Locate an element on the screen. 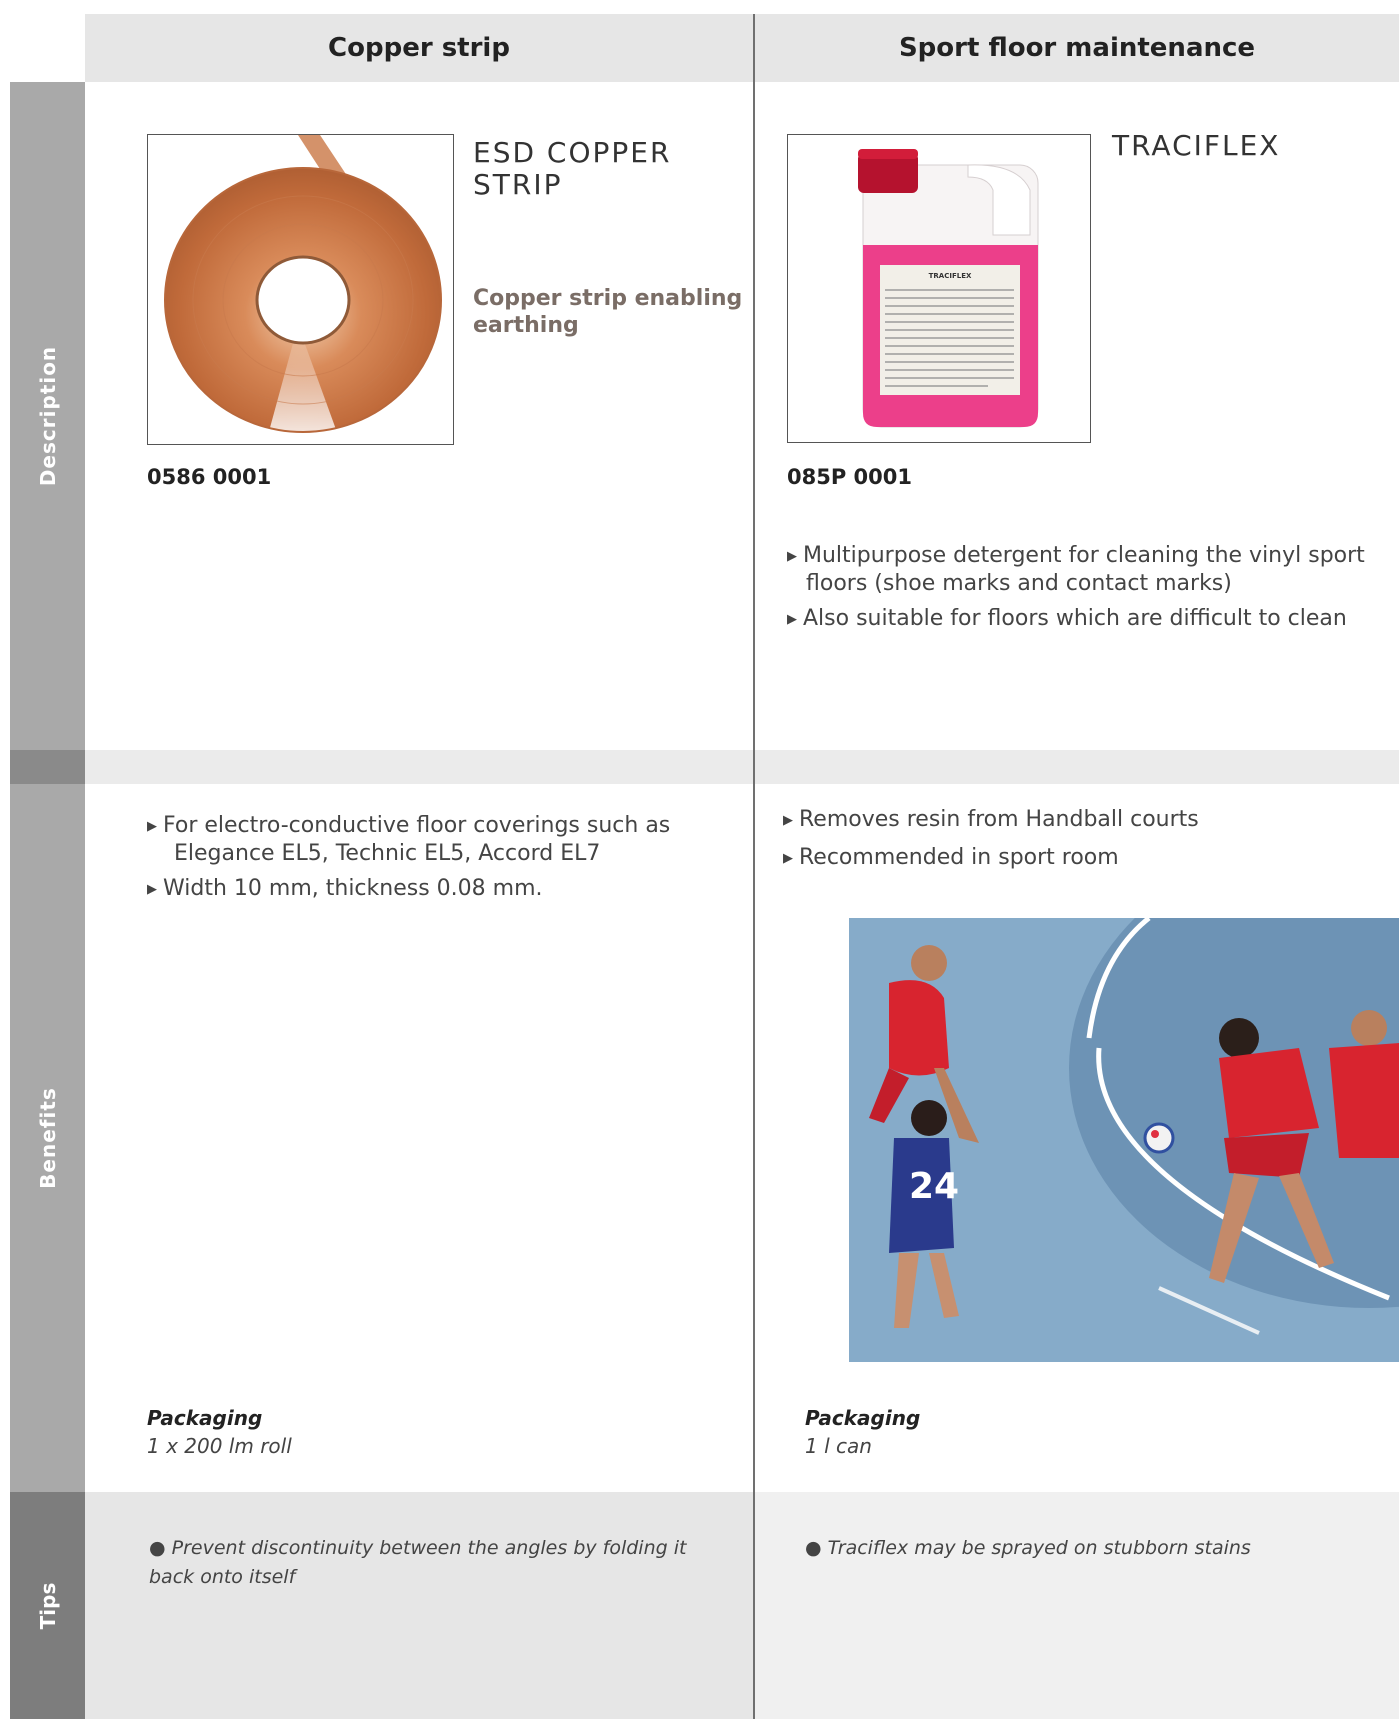 This screenshot has height=1719, width=1399. sidebar-tips: Tips is located at coordinates (47, 1605).